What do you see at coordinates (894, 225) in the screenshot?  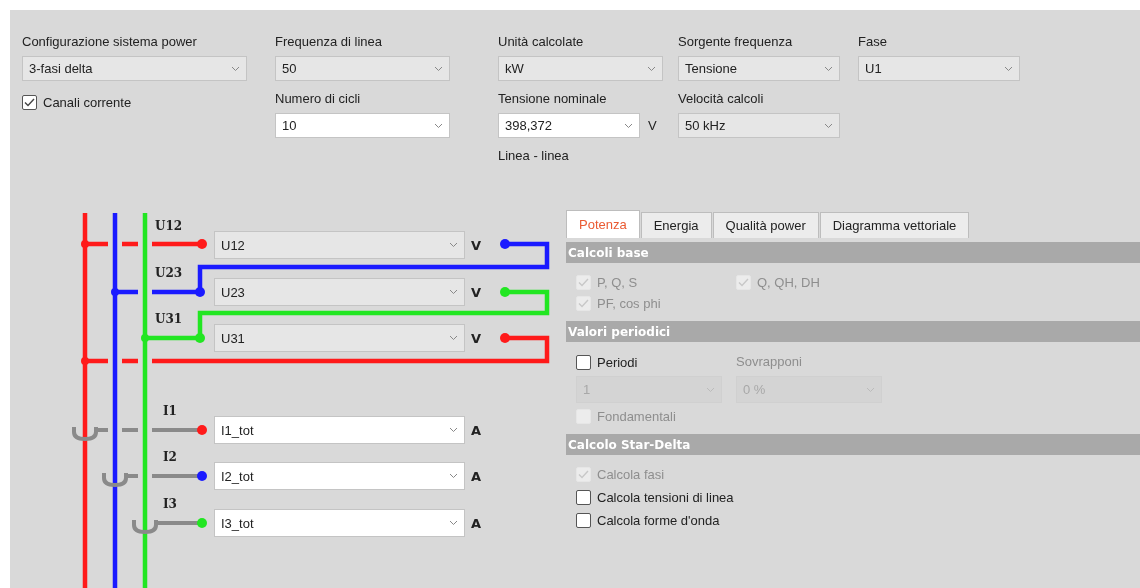 I see `tab: Diagramma vettoriale` at bounding box center [894, 225].